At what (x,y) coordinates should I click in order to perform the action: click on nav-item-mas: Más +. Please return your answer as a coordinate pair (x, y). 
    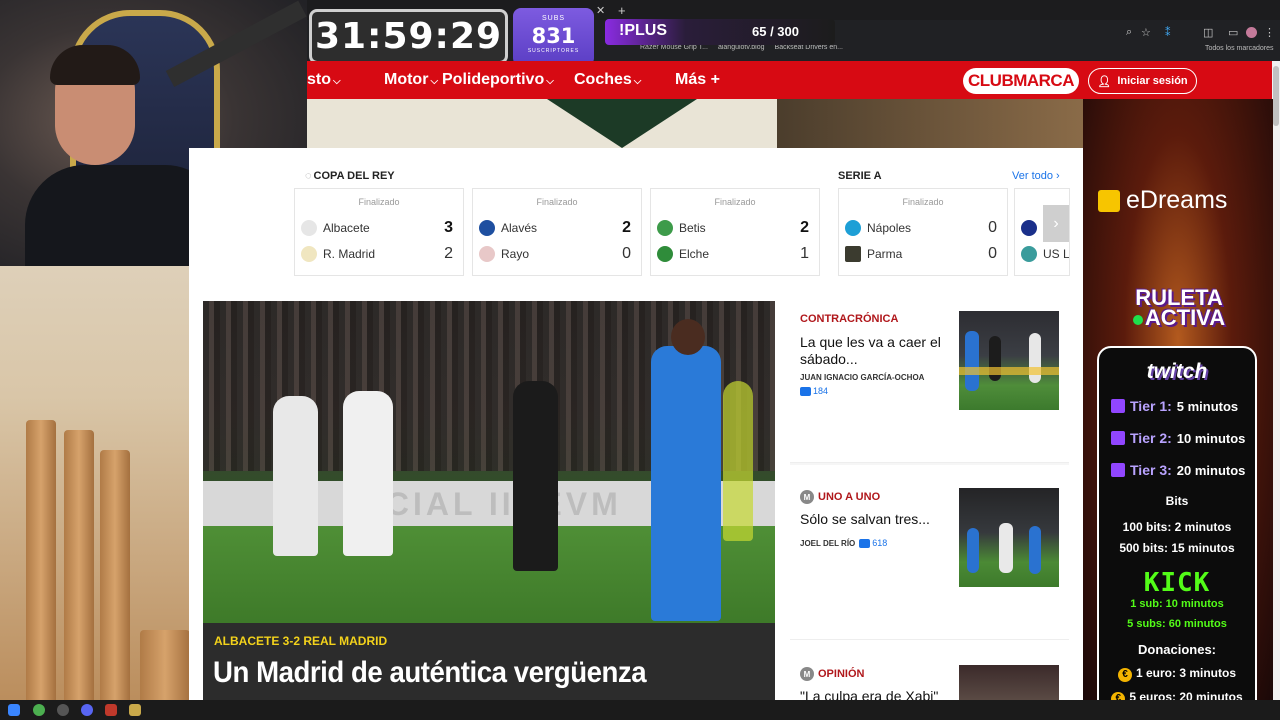
    Looking at the image, I should click on (697, 80).